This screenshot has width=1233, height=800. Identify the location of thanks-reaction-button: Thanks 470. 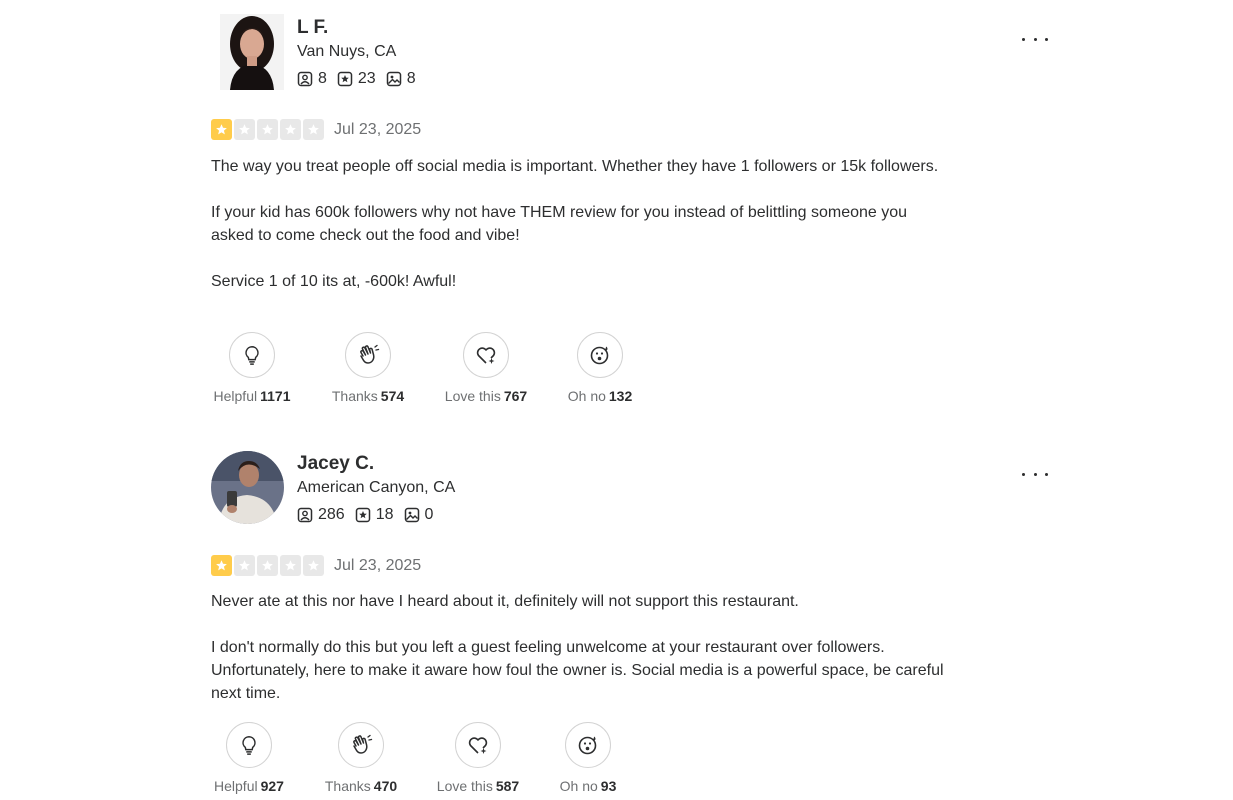
(361, 758).